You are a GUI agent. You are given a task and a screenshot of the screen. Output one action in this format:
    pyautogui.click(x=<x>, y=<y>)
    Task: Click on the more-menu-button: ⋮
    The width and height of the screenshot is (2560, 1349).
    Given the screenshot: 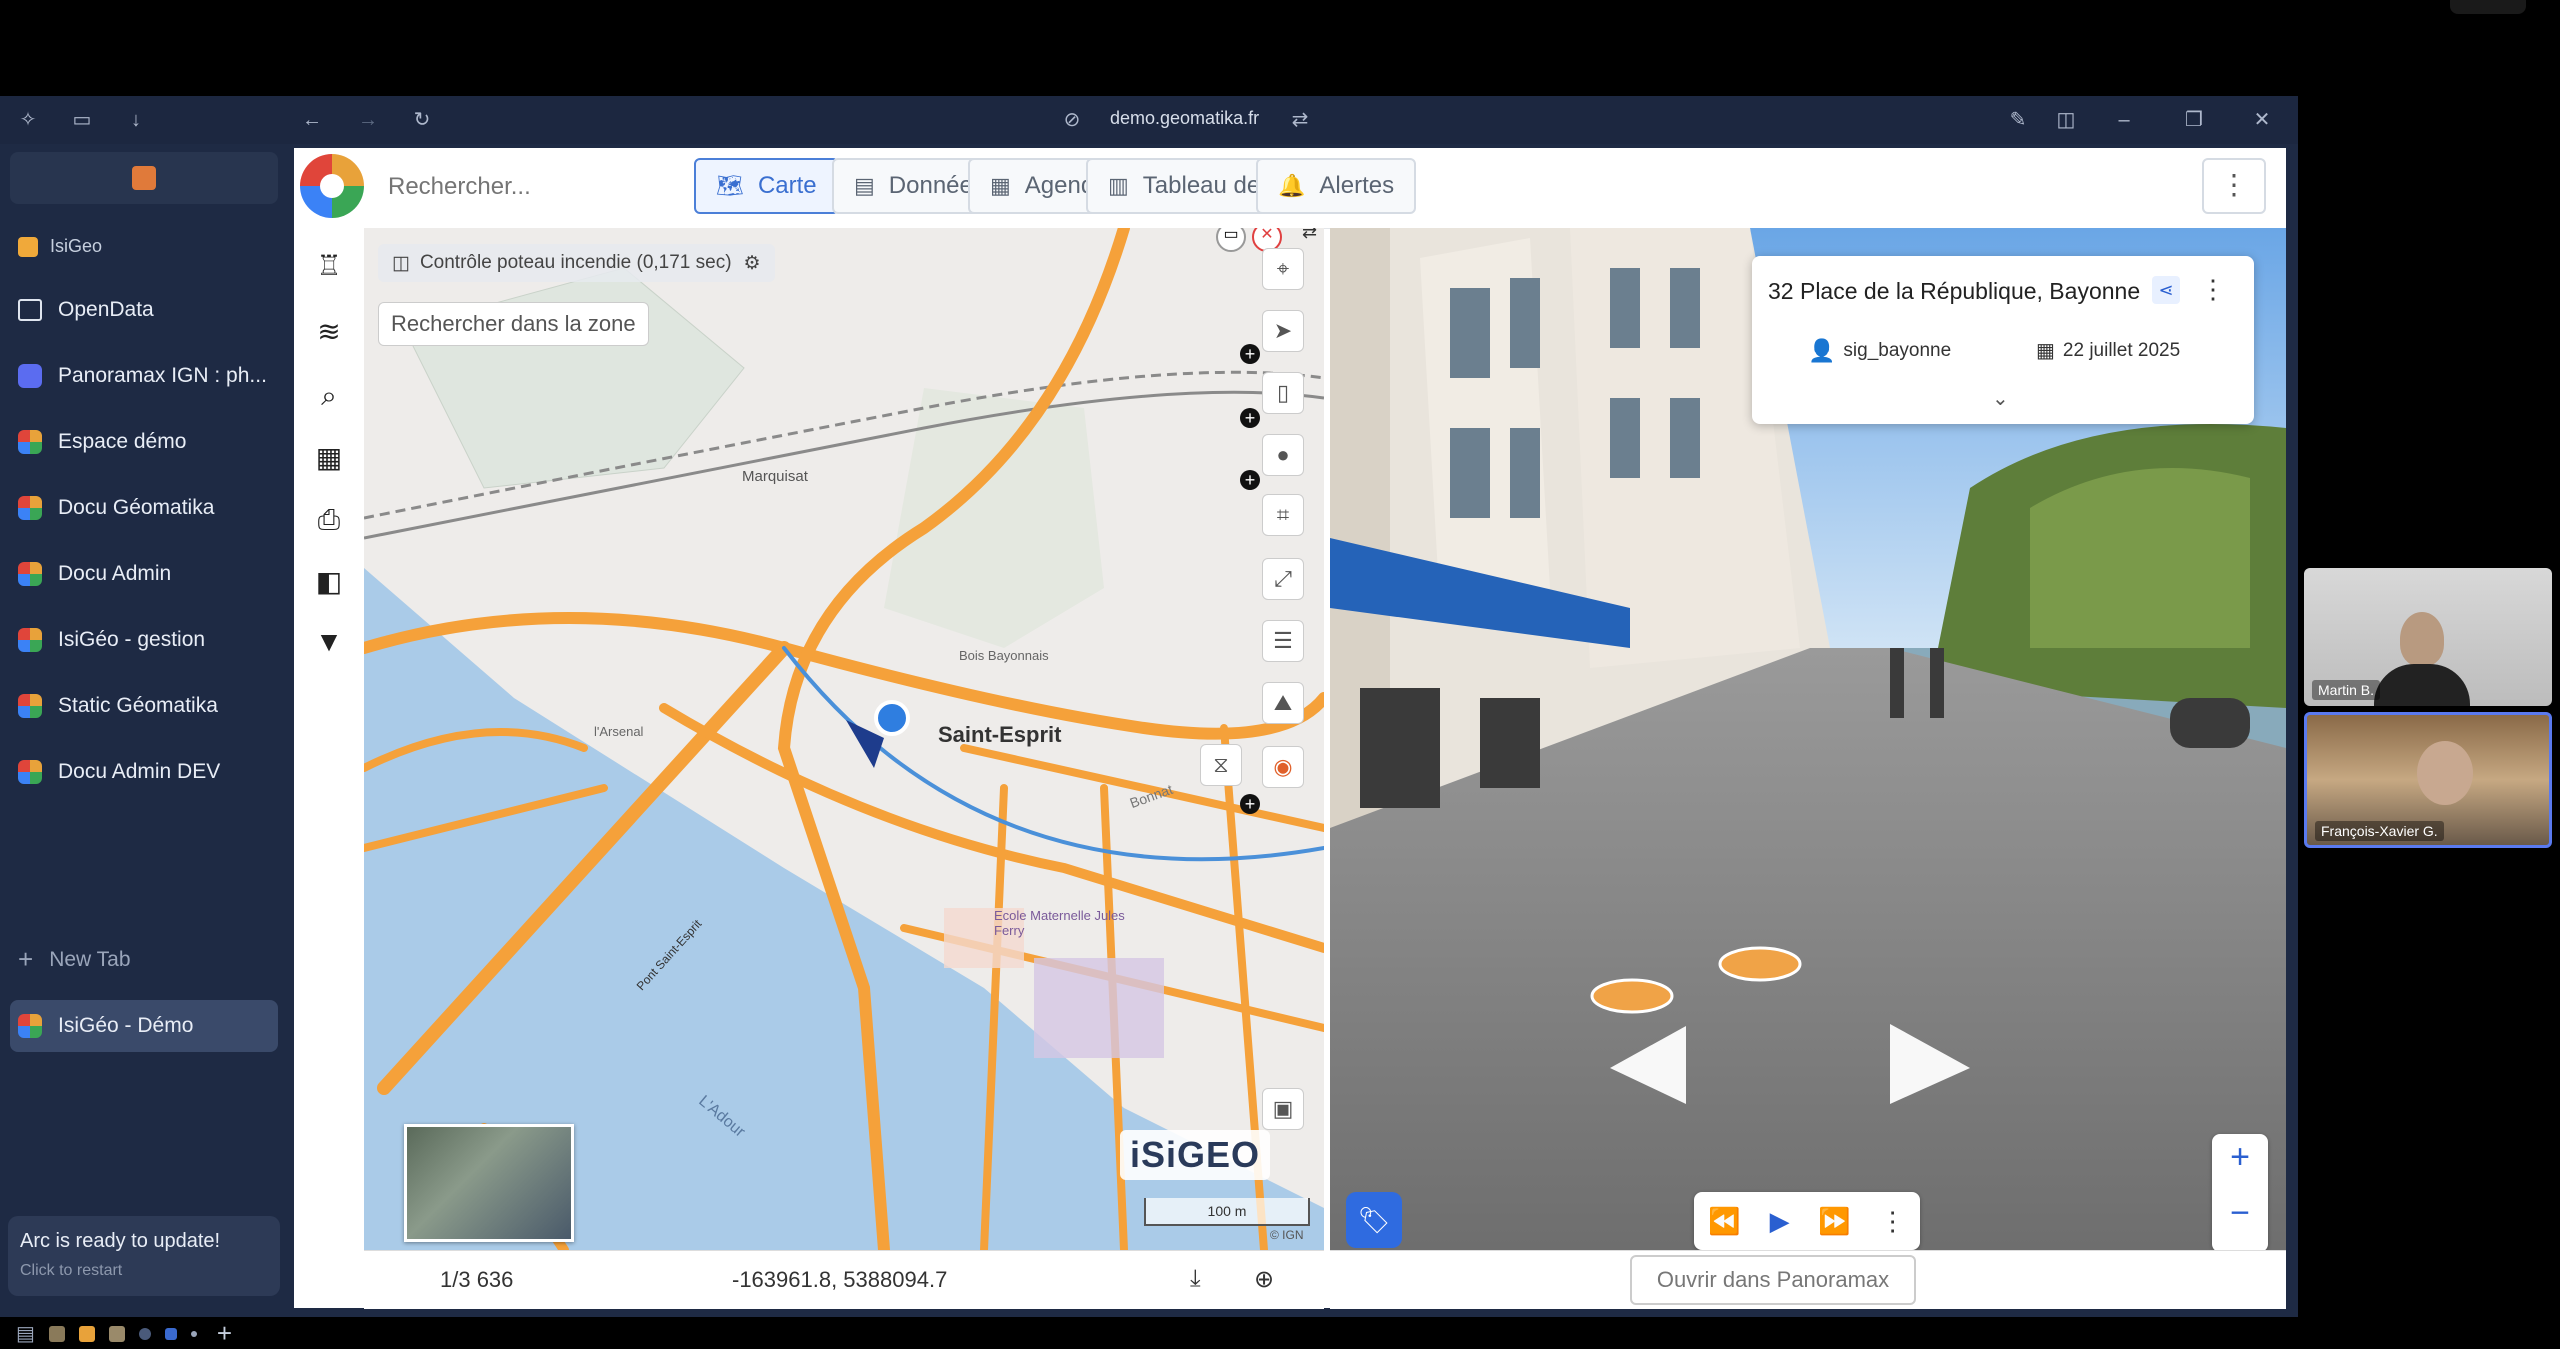 What is the action you would take?
    pyautogui.click(x=2234, y=186)
    